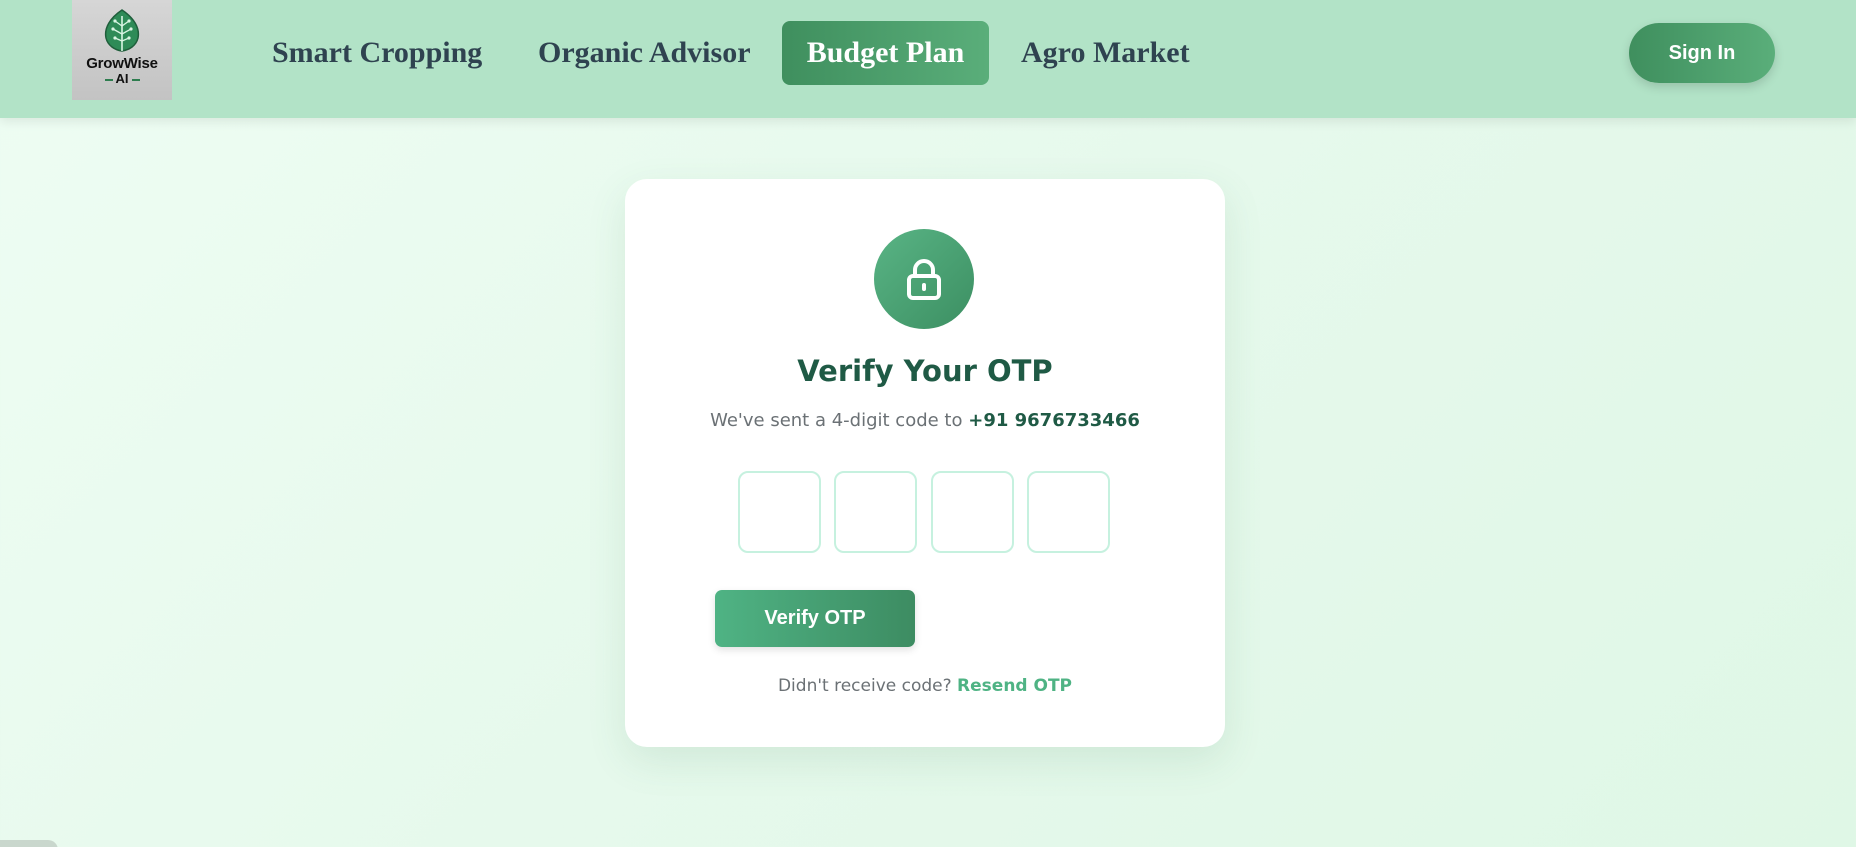 The height and width of the screenshot is (847, 1856). I want to click on growwise-logo: GrowWise AI, so click(122, 50).